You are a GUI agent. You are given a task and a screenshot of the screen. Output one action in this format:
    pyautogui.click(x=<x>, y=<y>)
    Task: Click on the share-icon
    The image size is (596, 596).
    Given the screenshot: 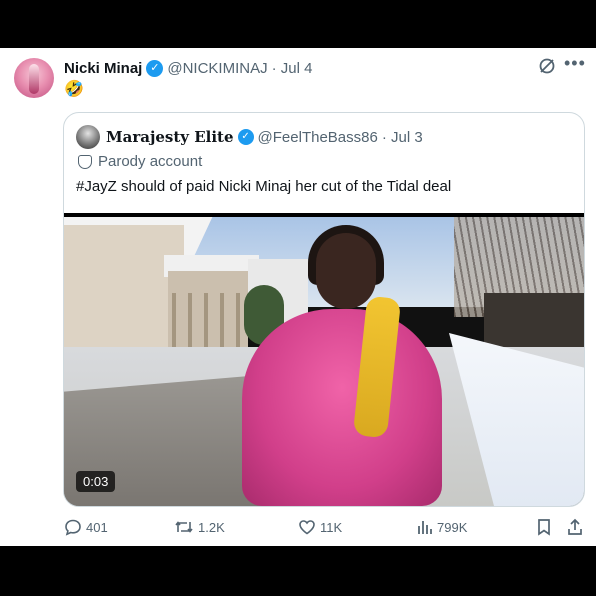 What is the action you would take?
    pyautogui.click(x=575, y=526)
    